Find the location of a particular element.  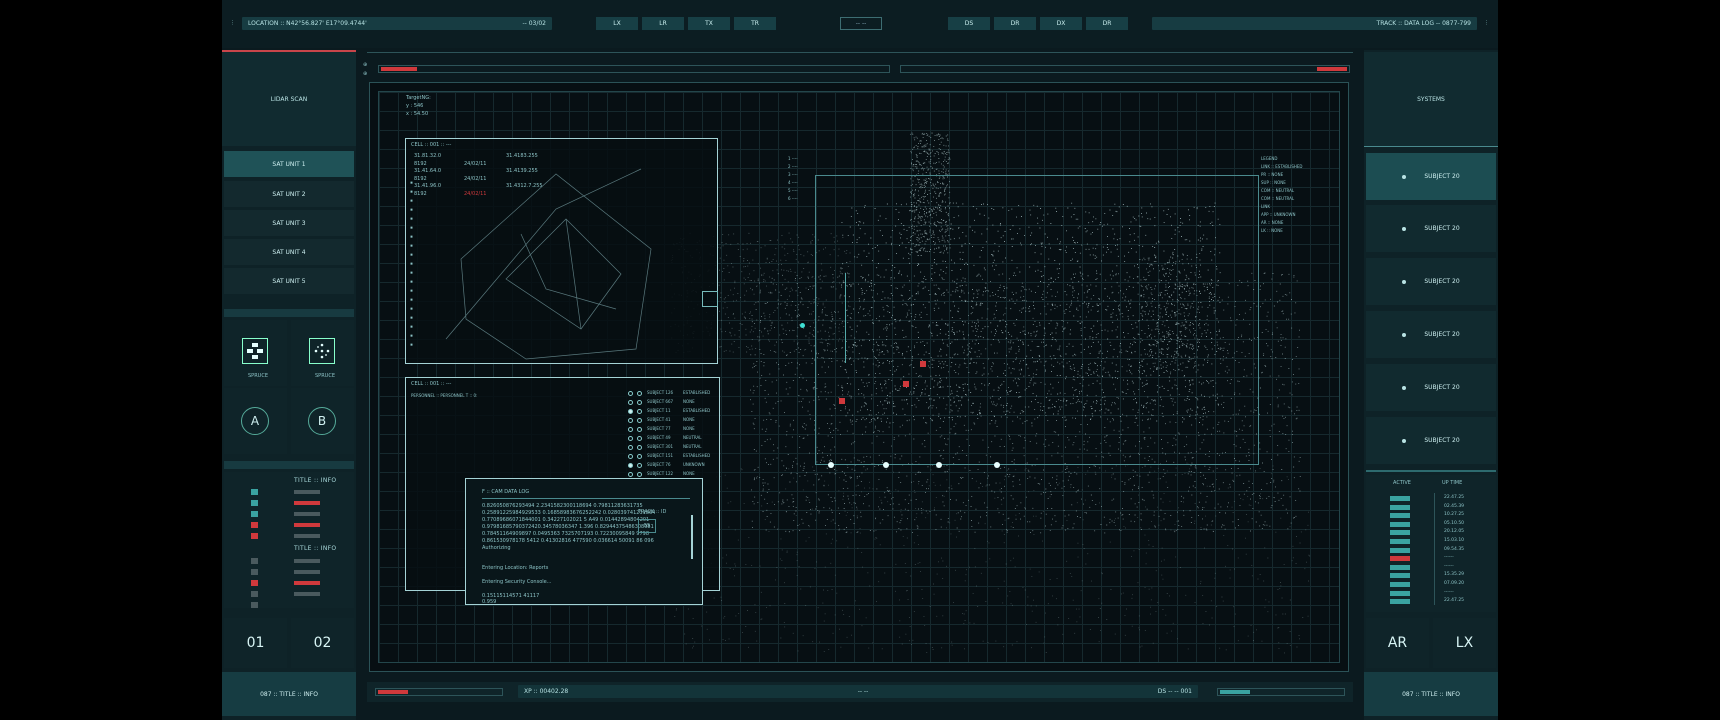

cell-2-subtitle: PERSONNEL :: PERSONNEL T :: 0: is located at coordinates (444, 395).